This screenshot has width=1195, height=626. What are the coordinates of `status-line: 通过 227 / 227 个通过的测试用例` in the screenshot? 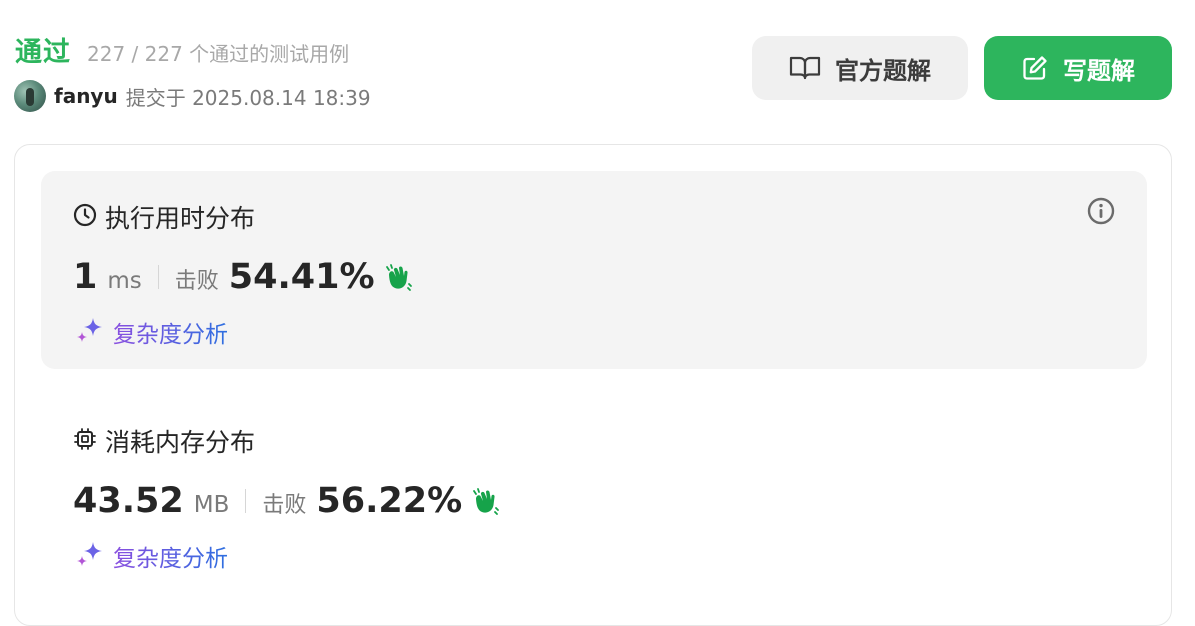 It's located at (182, 49).